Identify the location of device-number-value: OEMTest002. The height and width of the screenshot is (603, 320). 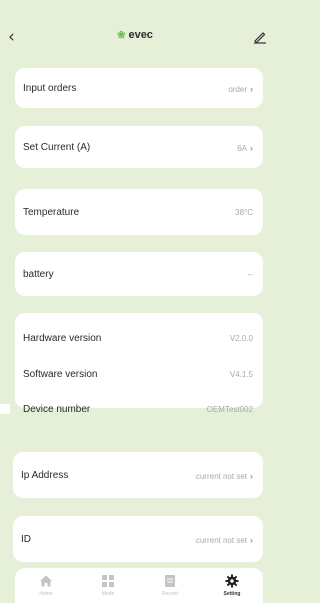
(229, 409).